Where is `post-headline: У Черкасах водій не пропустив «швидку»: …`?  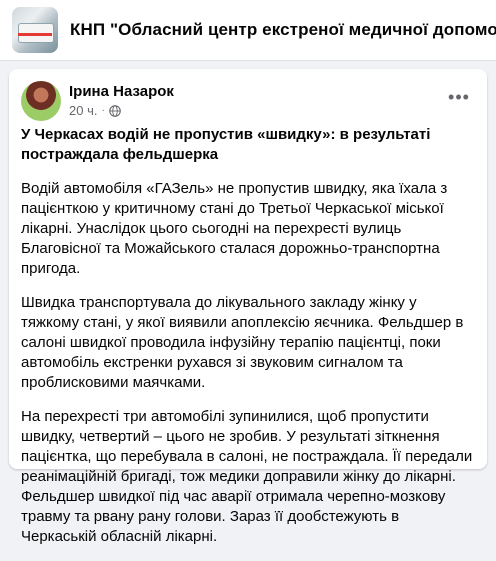 post-headline: У Черкасах водій не пропустив «швидку»: … is located at coordinates (226, 144).